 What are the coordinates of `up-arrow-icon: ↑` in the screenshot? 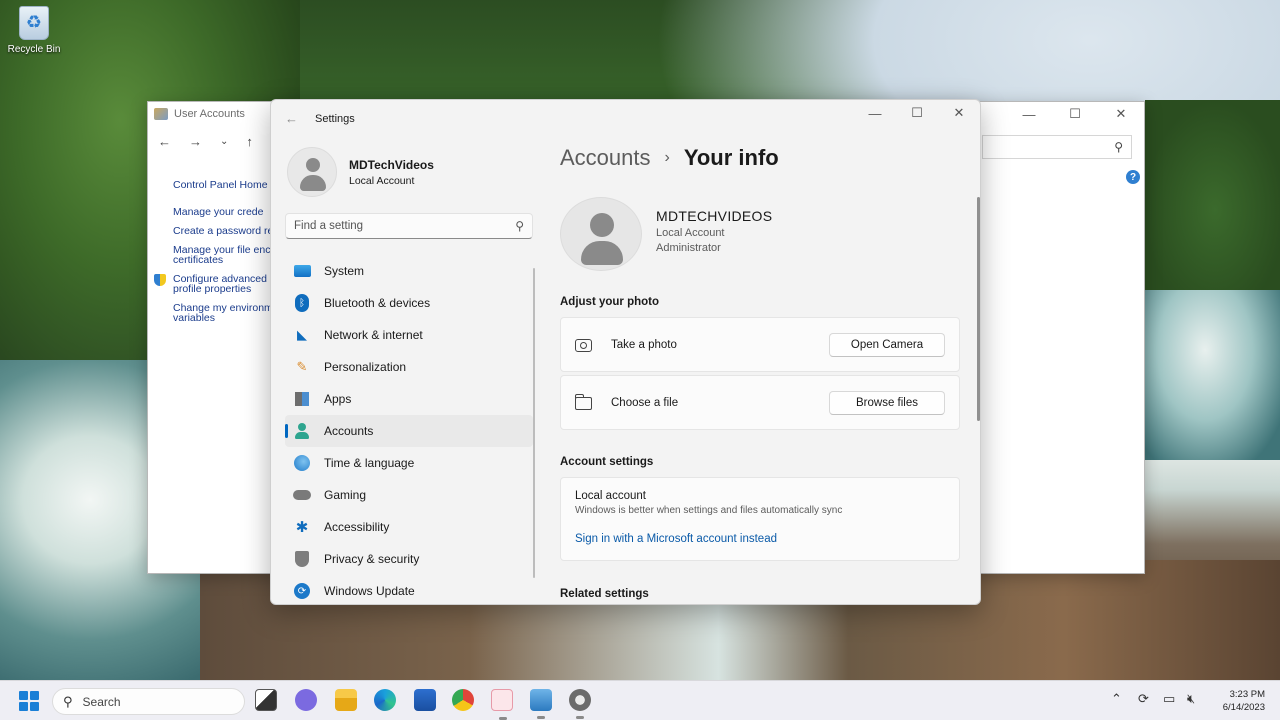 It's located at (249, 141).